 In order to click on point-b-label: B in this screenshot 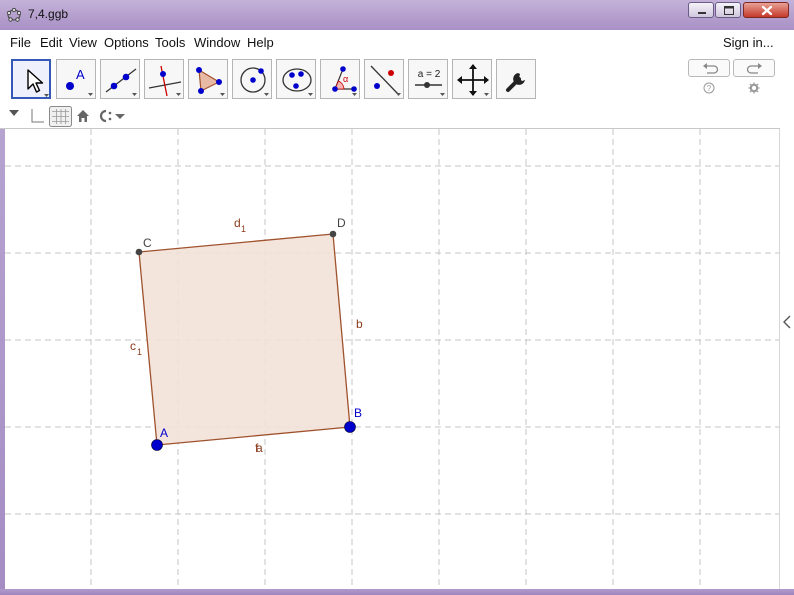, I will do `click(358, 413)`.